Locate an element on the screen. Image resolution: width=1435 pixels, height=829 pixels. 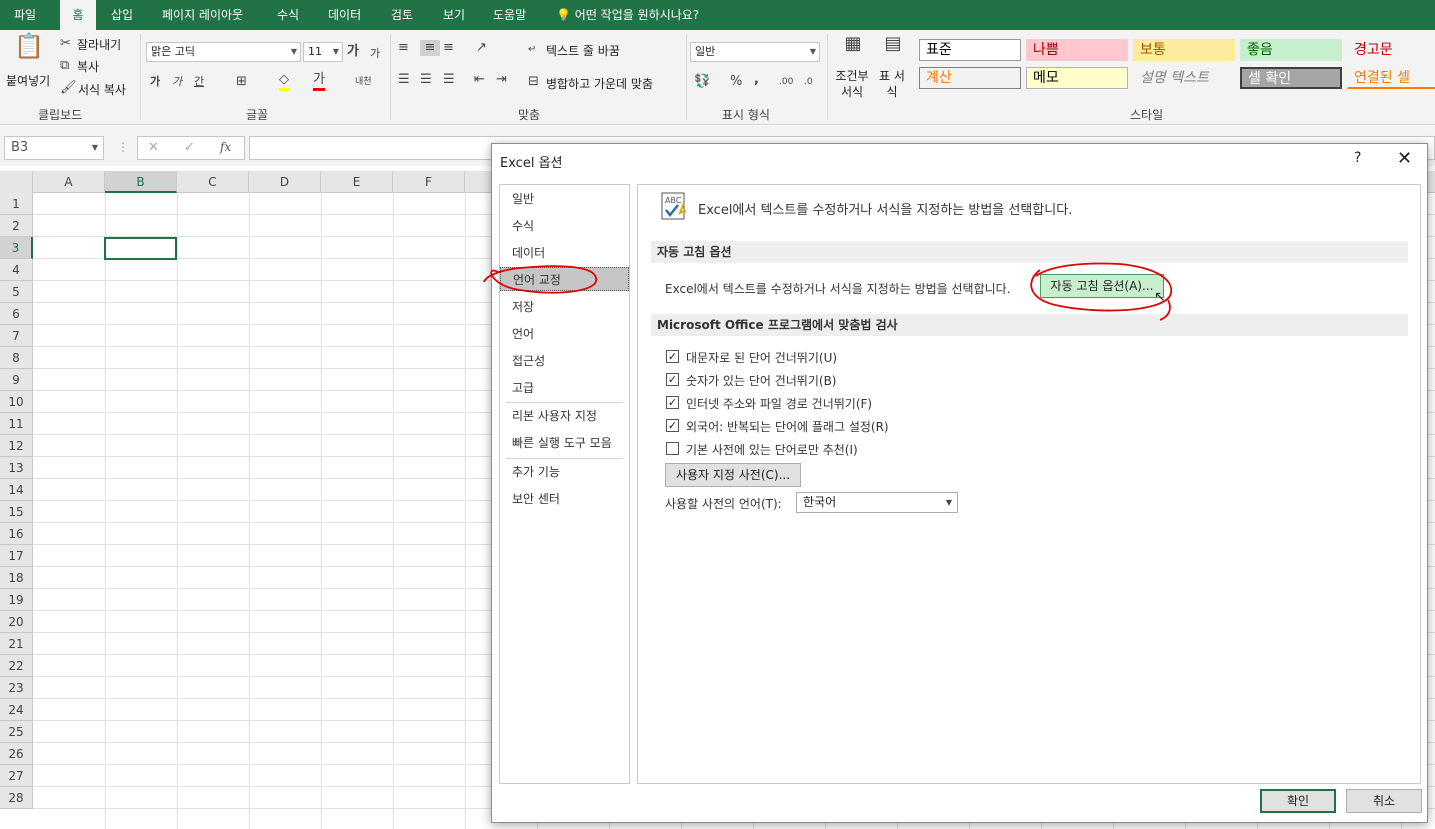
row-header-23: 23 is located at coordinates (16, 688).